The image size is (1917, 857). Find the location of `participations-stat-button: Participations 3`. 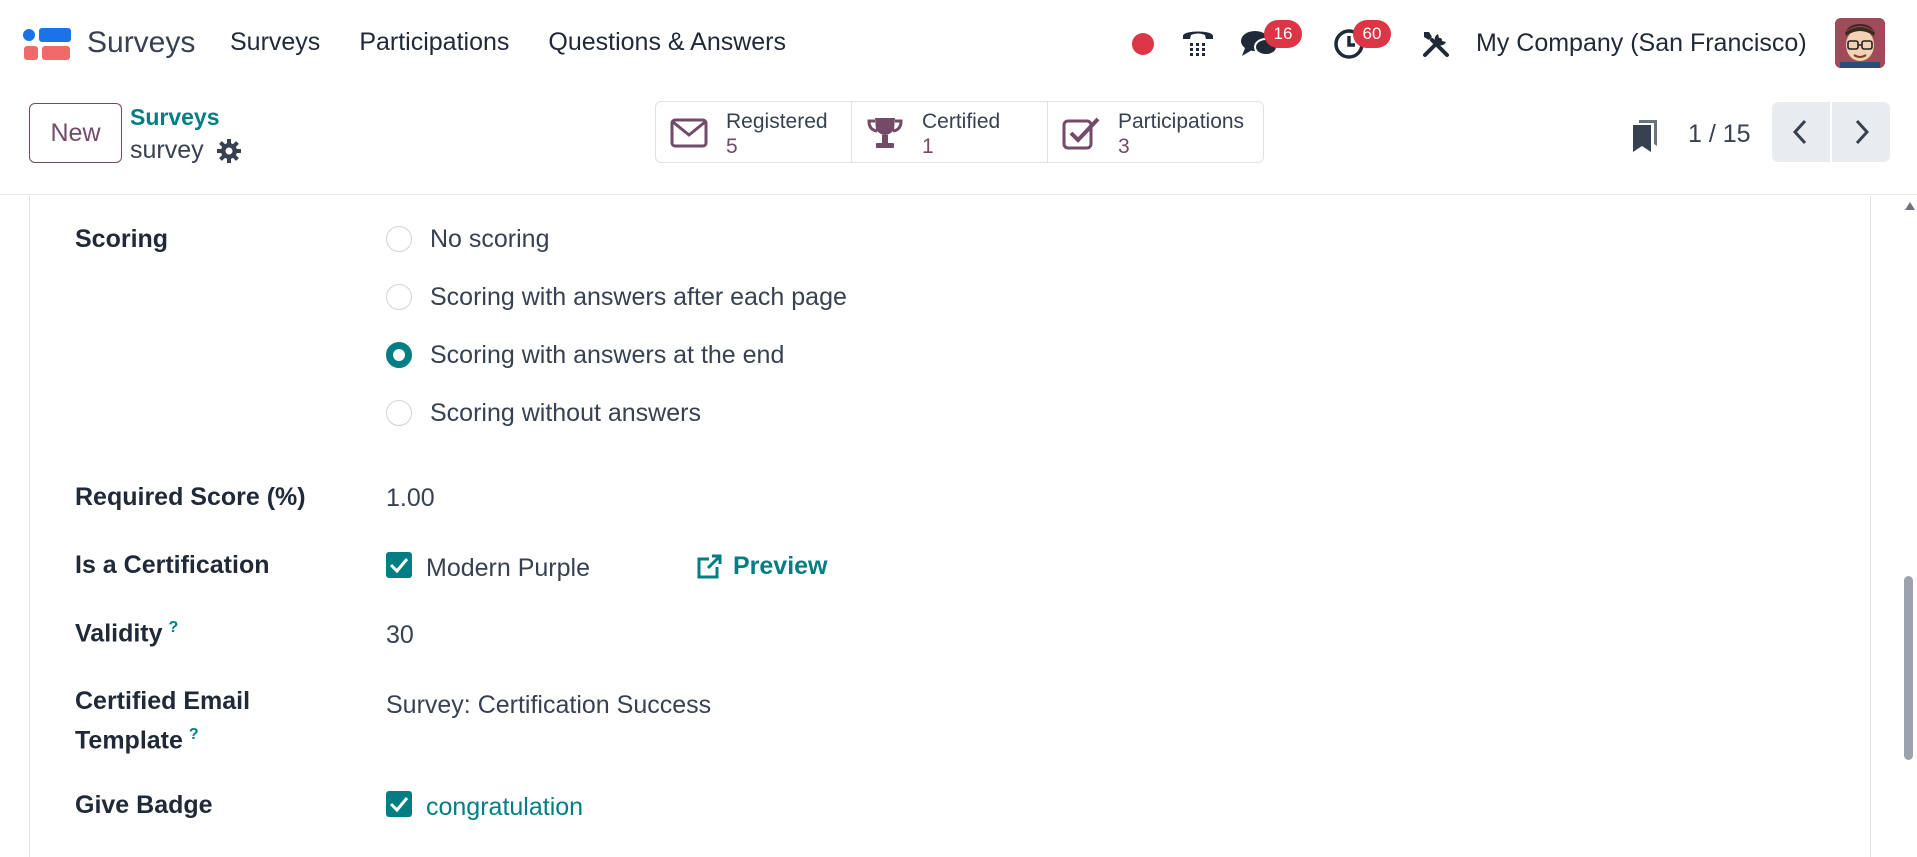

participations-stat-button: Participations 3 is located at coordinates (1155, 132).